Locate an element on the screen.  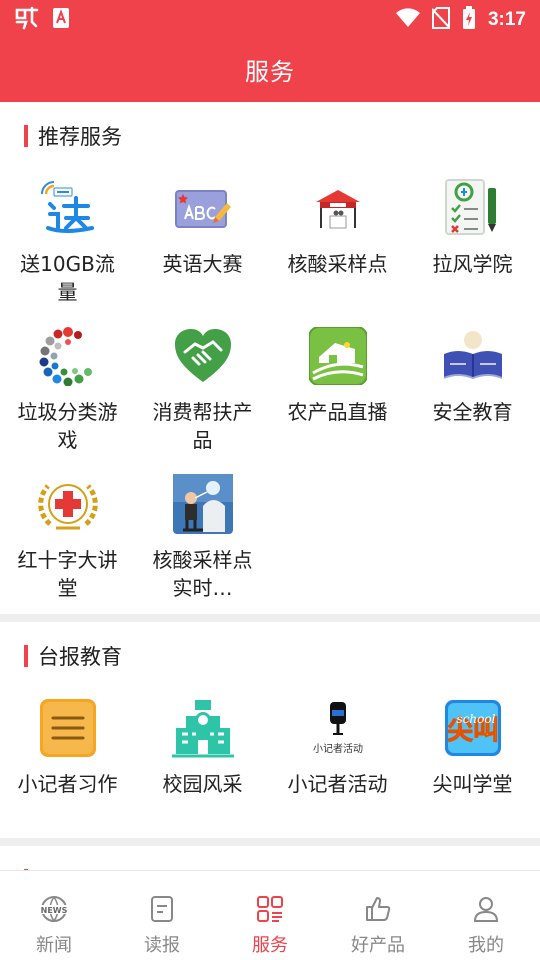
service-tile-english-contest: 英语大赛 is located at coordinates (202, 244).